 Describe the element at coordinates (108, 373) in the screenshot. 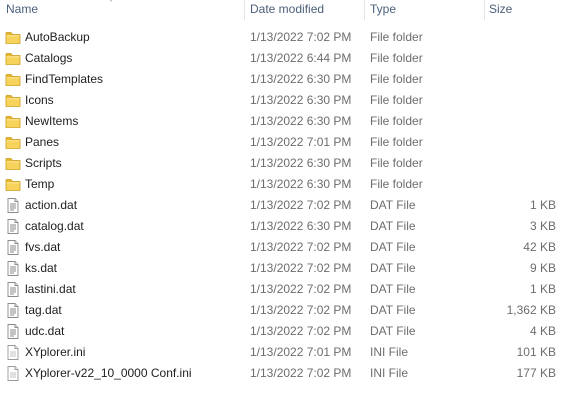

I see `file-name: XYplorer-v22_10_0000 Conf.ini` at that location.